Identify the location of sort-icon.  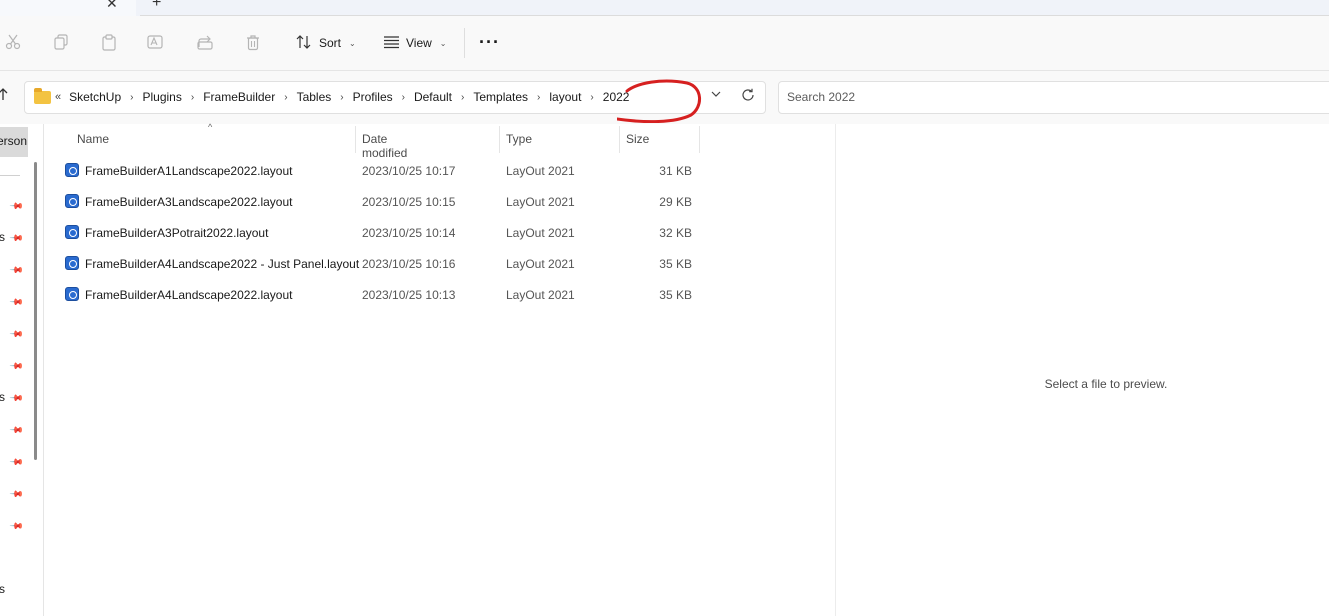
(304, 43).